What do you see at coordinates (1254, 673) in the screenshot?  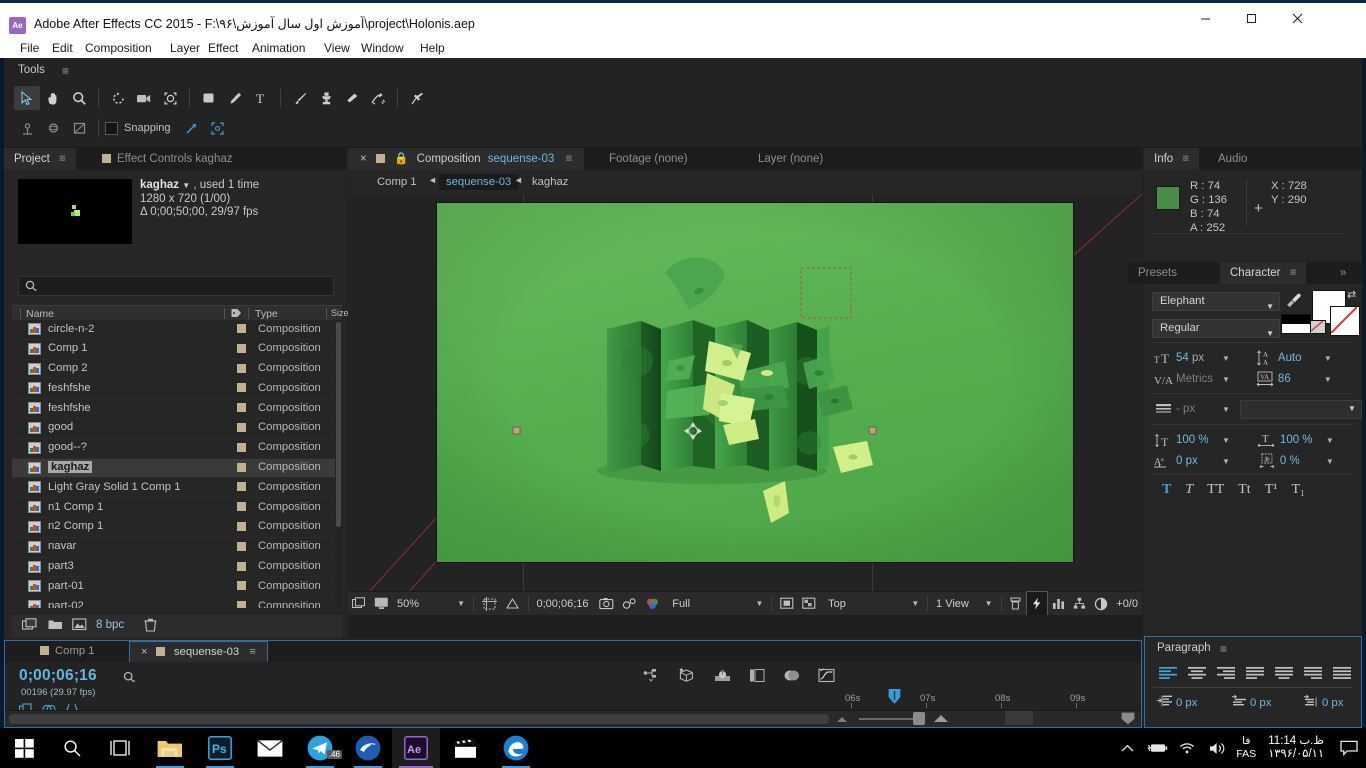 I see `justify-last-left-button` at bounding box center [1254, 673].